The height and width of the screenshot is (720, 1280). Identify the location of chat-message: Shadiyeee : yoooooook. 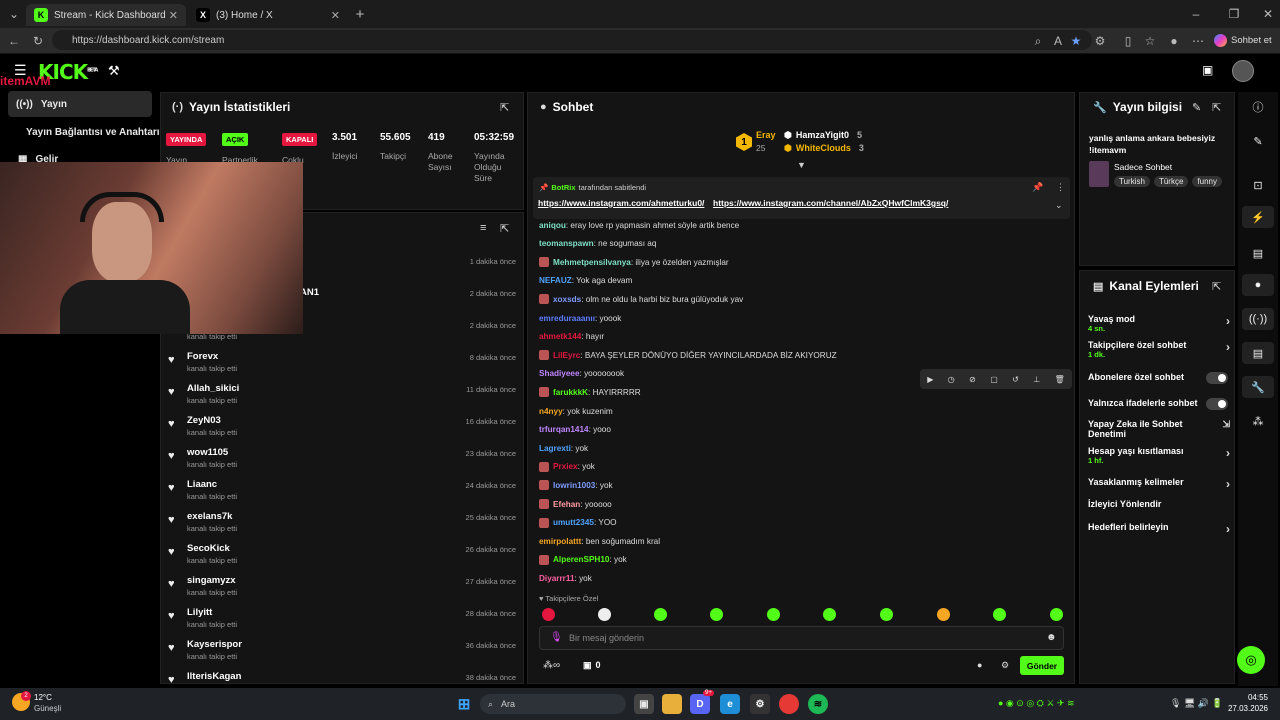
(581, 374).